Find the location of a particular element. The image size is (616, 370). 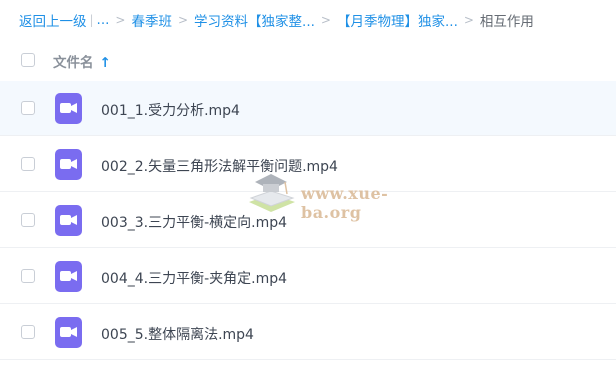

name-column-label: 文件名 is located at coordinates (73, 63).